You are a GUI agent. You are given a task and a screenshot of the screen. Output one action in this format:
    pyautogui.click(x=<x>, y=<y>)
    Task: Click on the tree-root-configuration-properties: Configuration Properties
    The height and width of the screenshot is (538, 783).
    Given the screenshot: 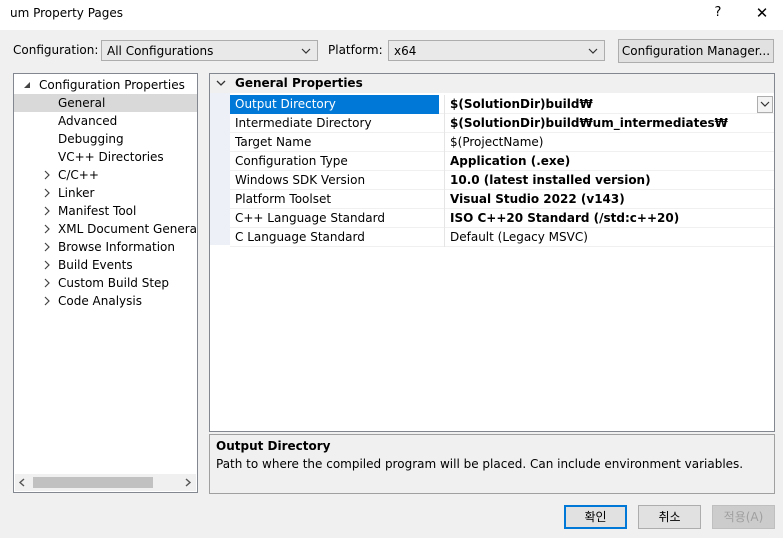 What is the action you would take?
    pyautogui.click(x=105, y=85)
    